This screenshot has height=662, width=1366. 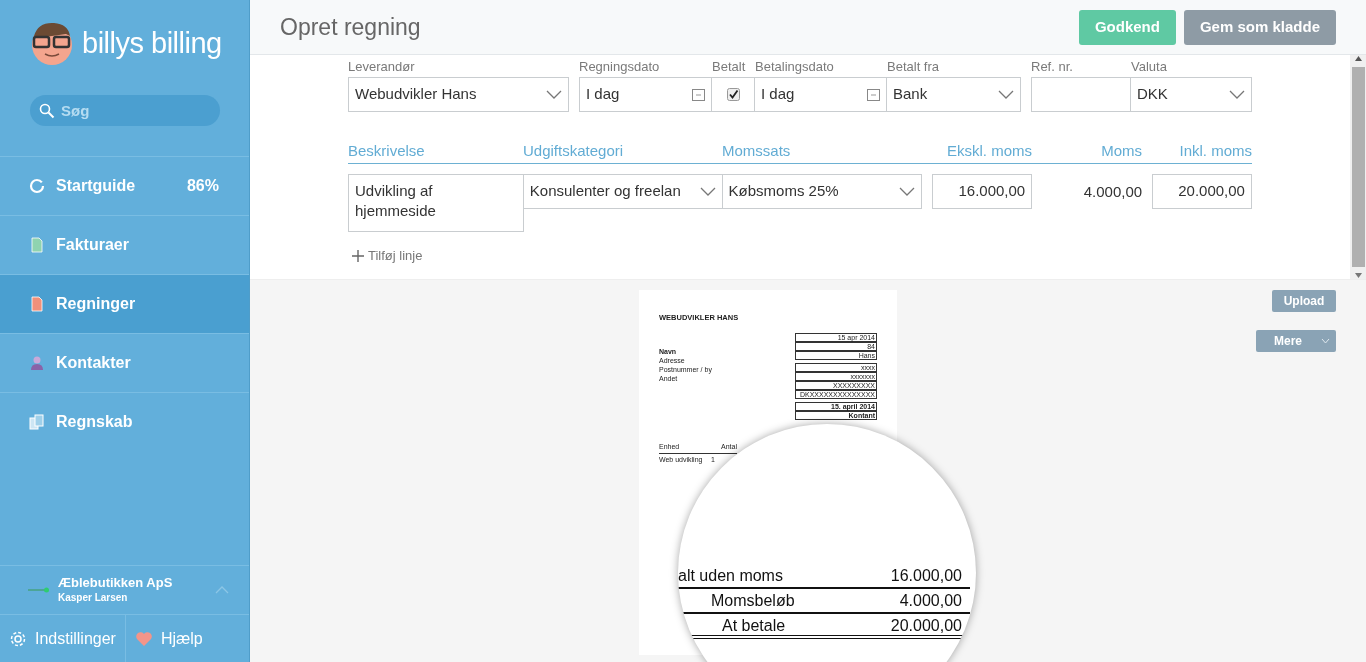 I want to click on total-label: At betale, so click(x=754, y=625).